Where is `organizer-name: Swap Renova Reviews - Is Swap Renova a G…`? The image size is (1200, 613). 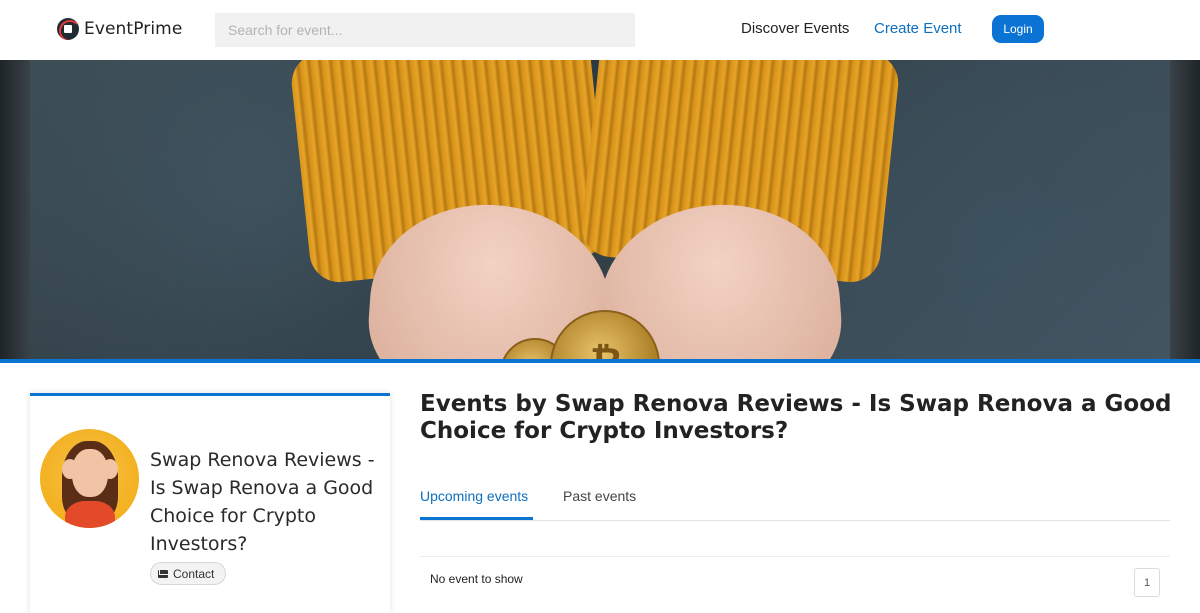 organizer-name: Swap Renova Reviews - Is Swap Renova a G… is located at coordinates (262, 502).